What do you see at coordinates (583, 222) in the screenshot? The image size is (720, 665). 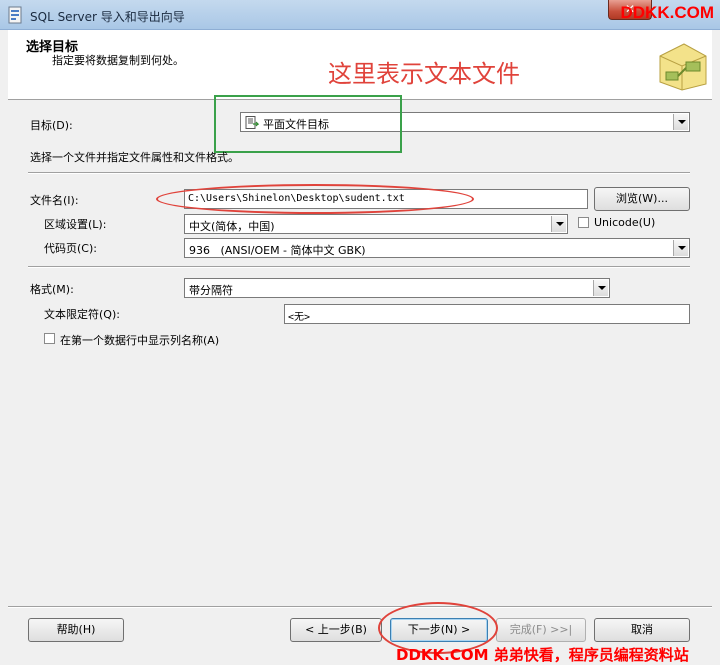 I see `unicode-checkbox` at bounding box center [583, 222].